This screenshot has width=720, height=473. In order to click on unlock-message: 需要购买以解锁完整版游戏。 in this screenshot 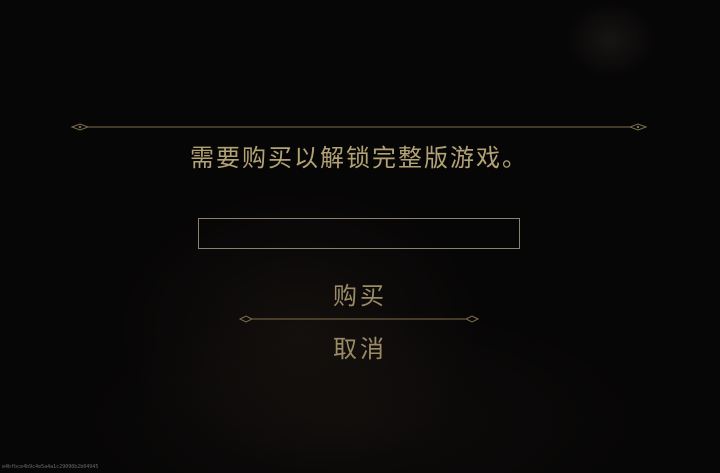, I will do `click(359, 158)`.